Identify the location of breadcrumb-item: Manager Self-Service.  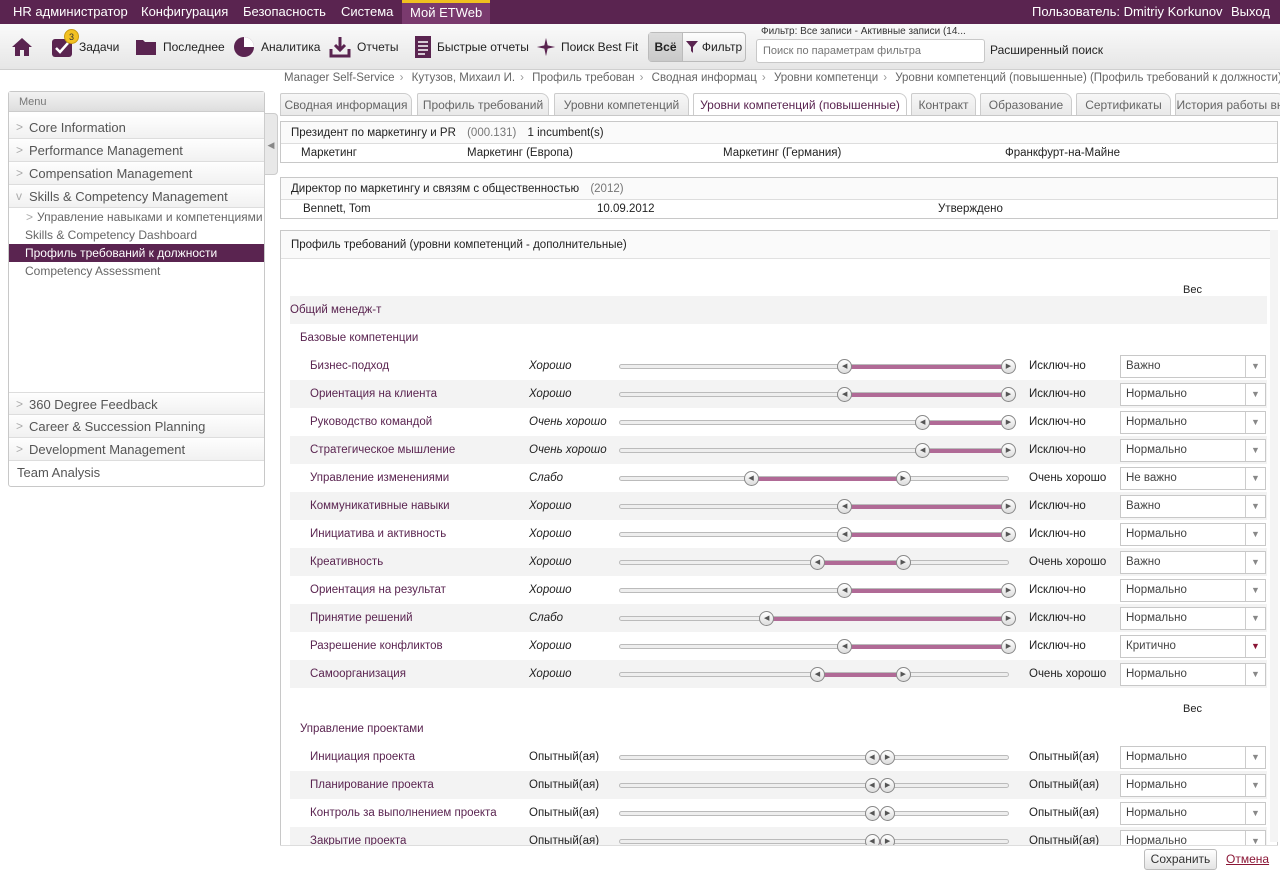
(339, 78).